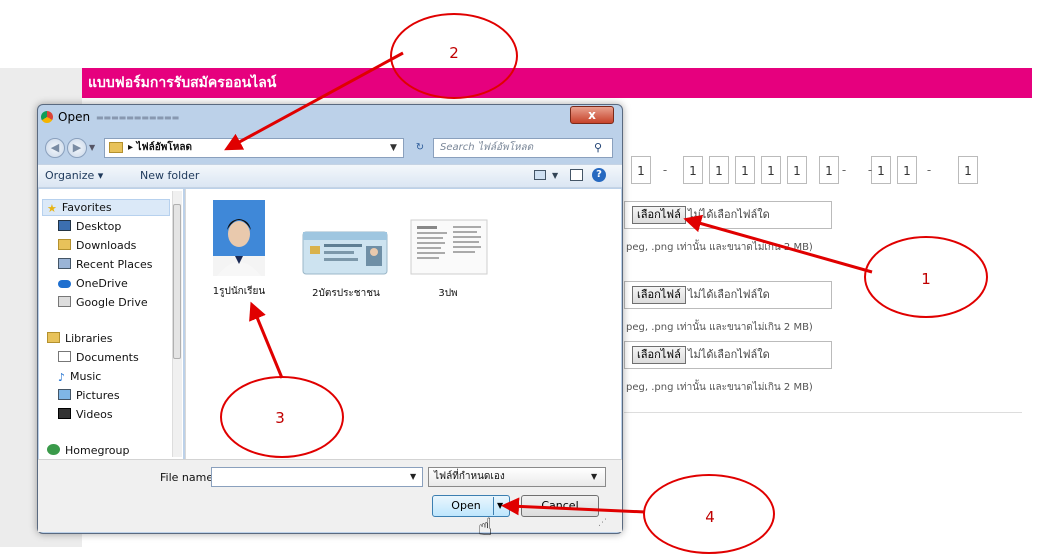 The height and width of the screenshot is (554, 1037). I want to click on help-icon: ?, so click(599, 175).